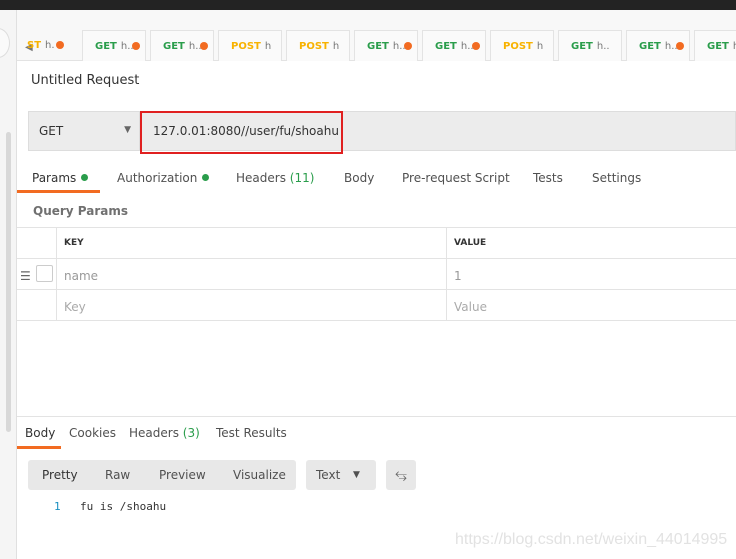 The width and height of the screenshot is (736, 559). What do you see at coordinates (241, 132) in the screenshot?
I see `url-input: 127.0.01:8080//user/fu/shoahu` at bounding box center [241, 132].